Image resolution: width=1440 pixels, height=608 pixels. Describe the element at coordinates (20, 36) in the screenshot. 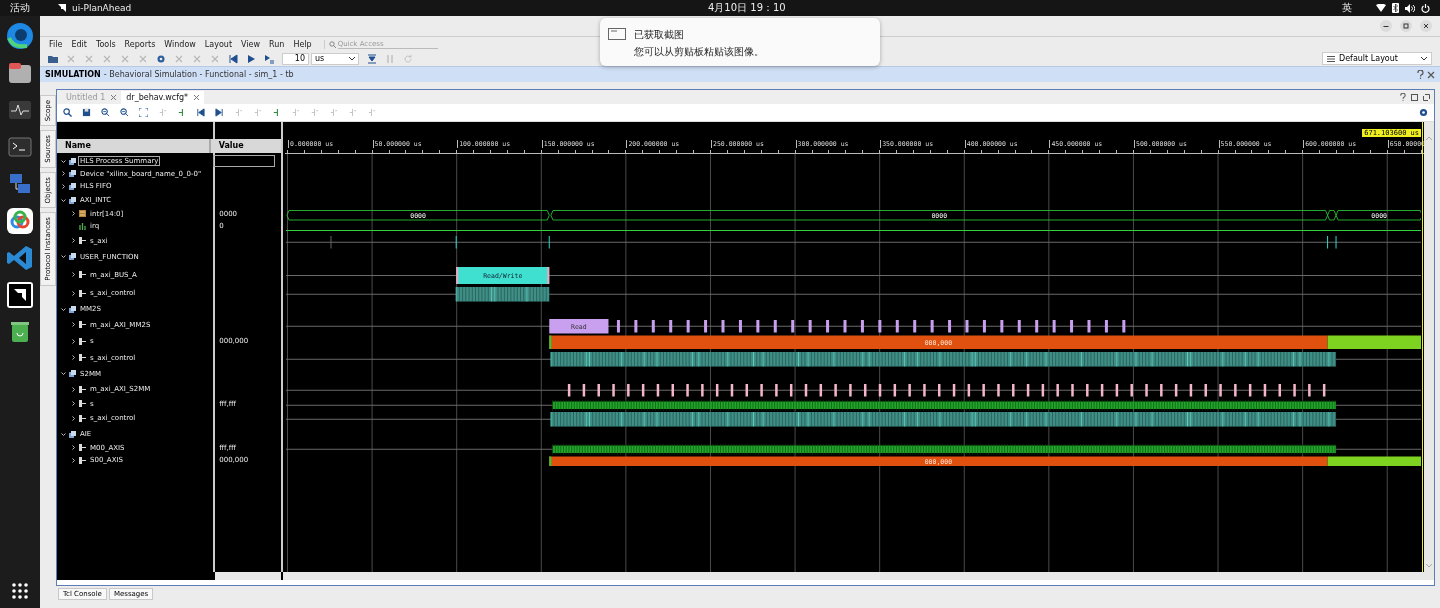

I see `browser-icon` at that location.